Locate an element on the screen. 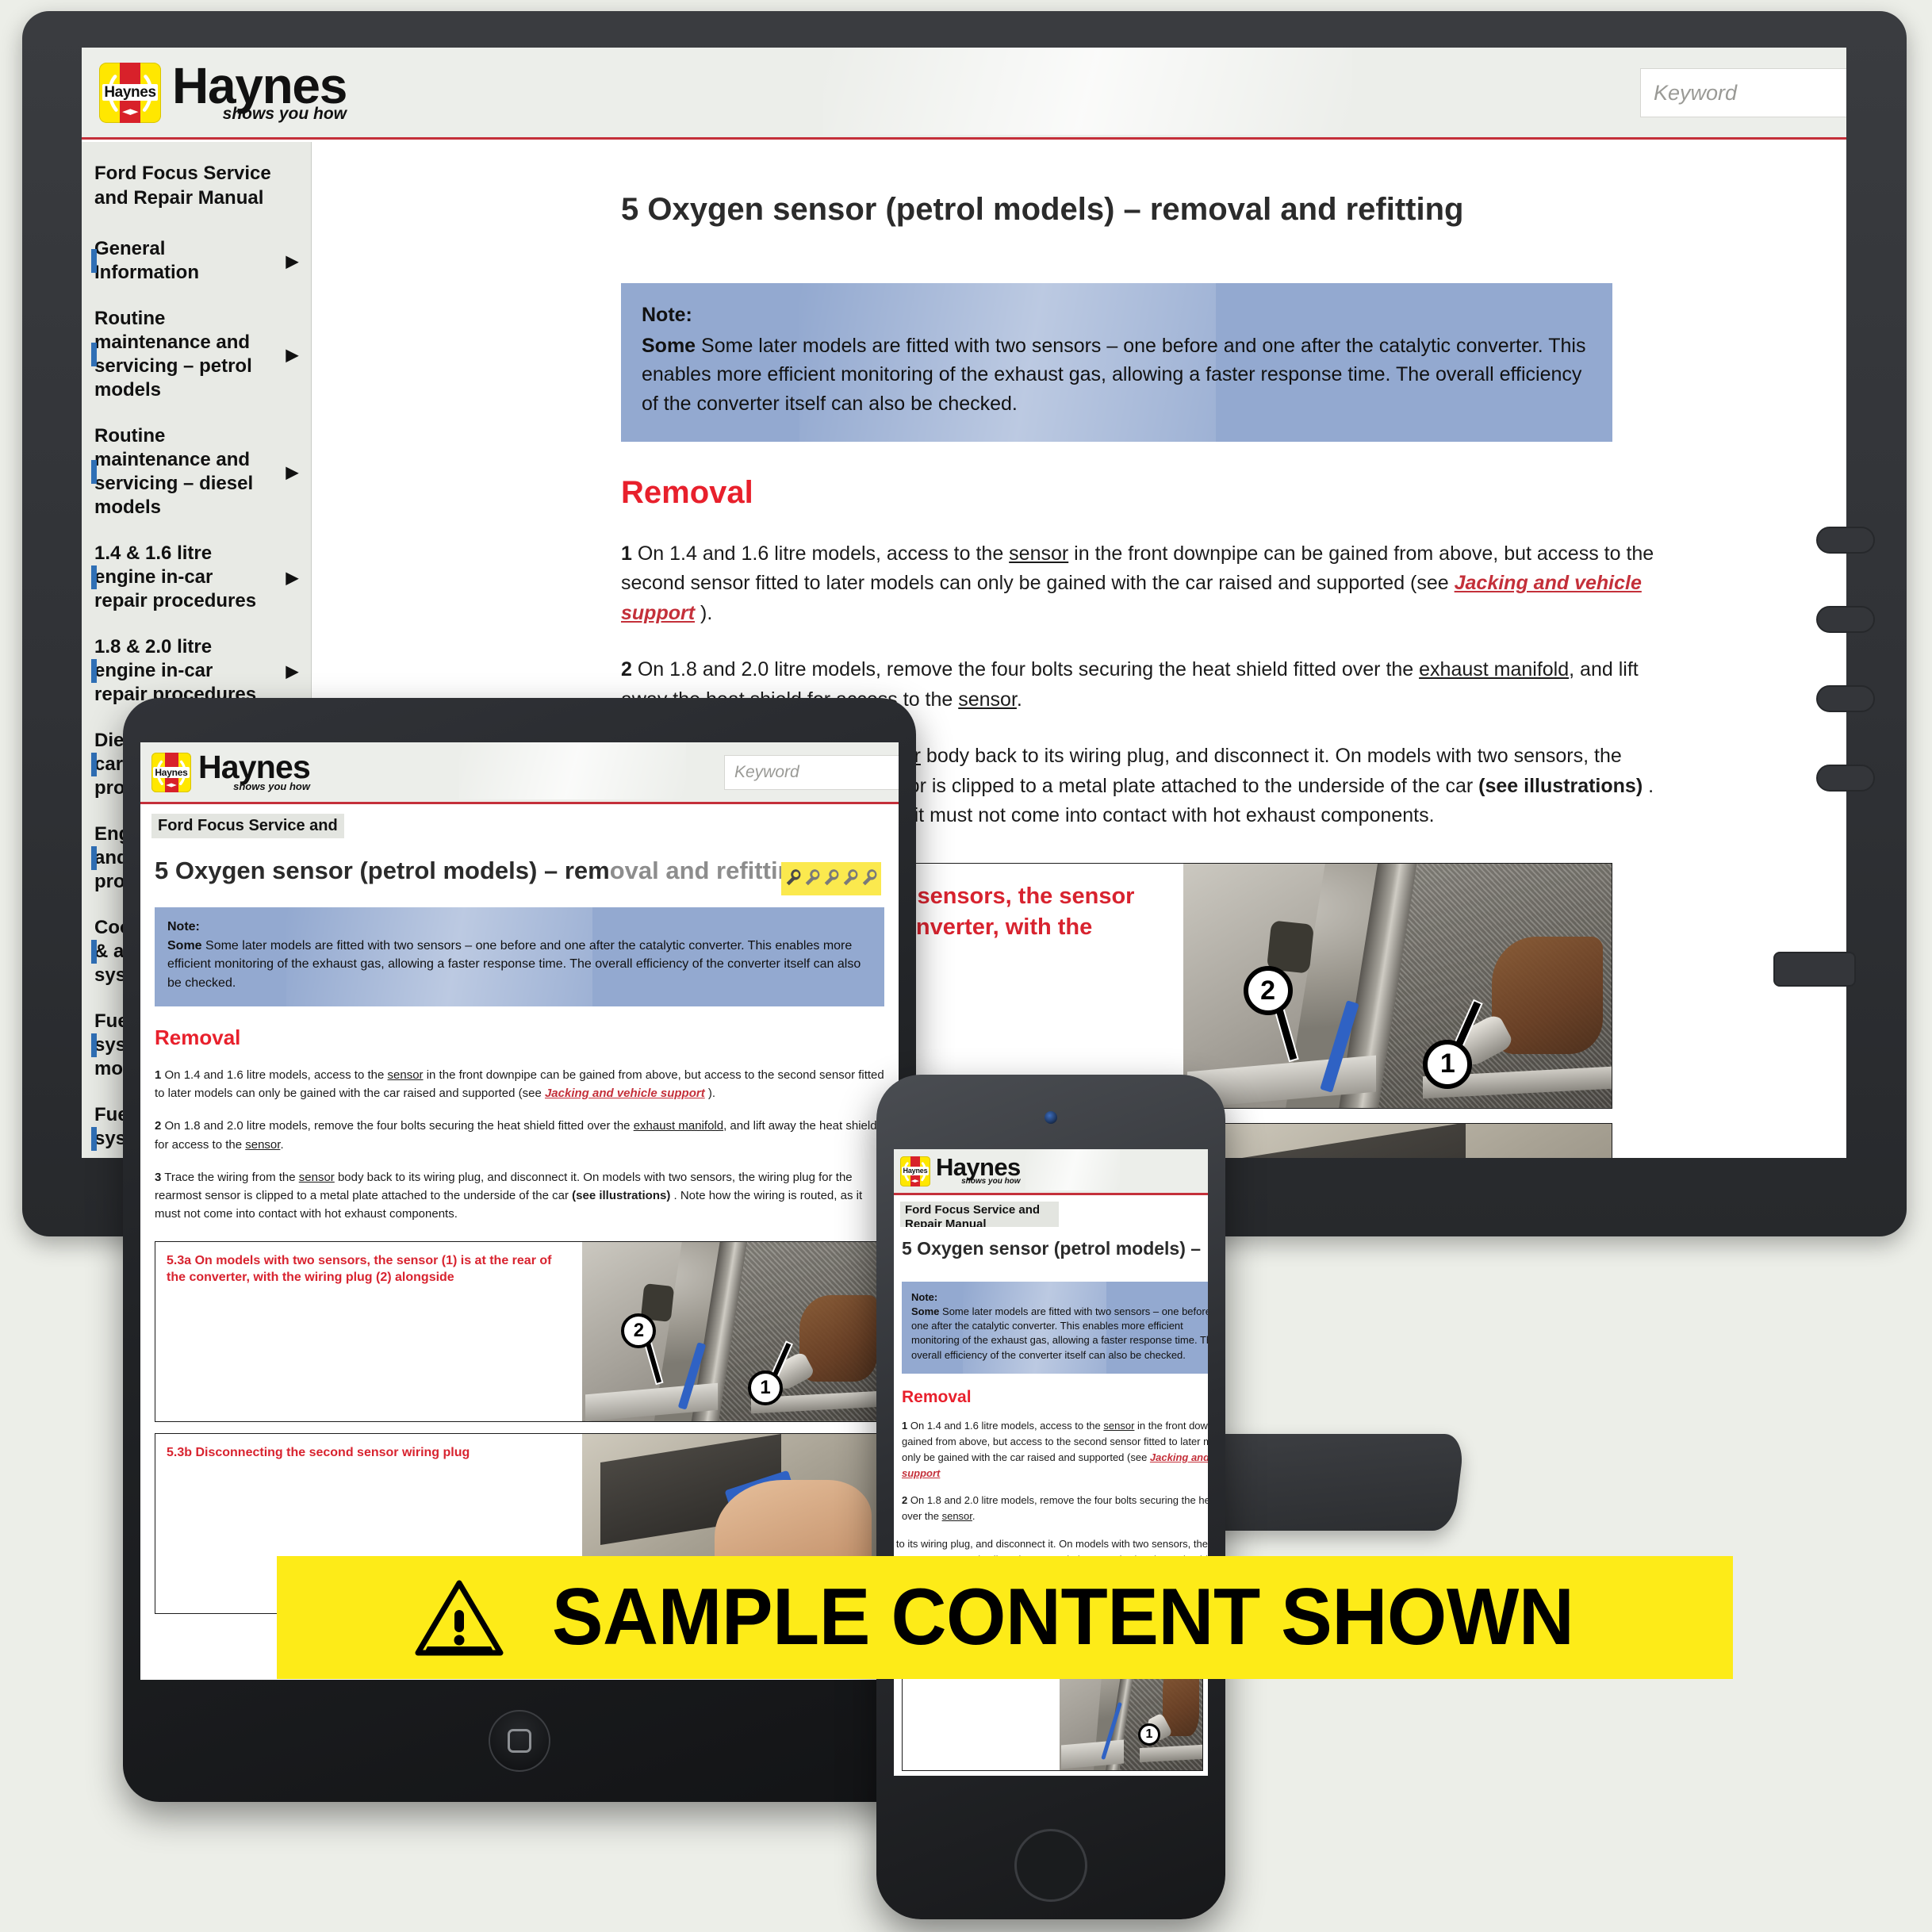  monitor-down-button is located at coordinates (1846, 699).